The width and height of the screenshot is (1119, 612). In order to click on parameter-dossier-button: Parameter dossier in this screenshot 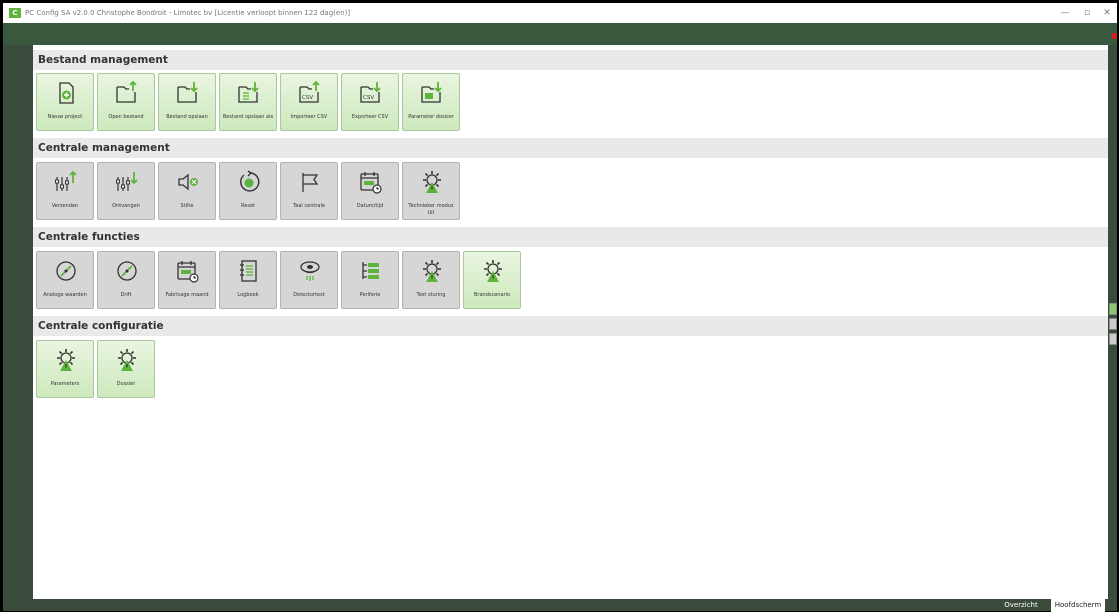, I will do `click(431, 102)`.